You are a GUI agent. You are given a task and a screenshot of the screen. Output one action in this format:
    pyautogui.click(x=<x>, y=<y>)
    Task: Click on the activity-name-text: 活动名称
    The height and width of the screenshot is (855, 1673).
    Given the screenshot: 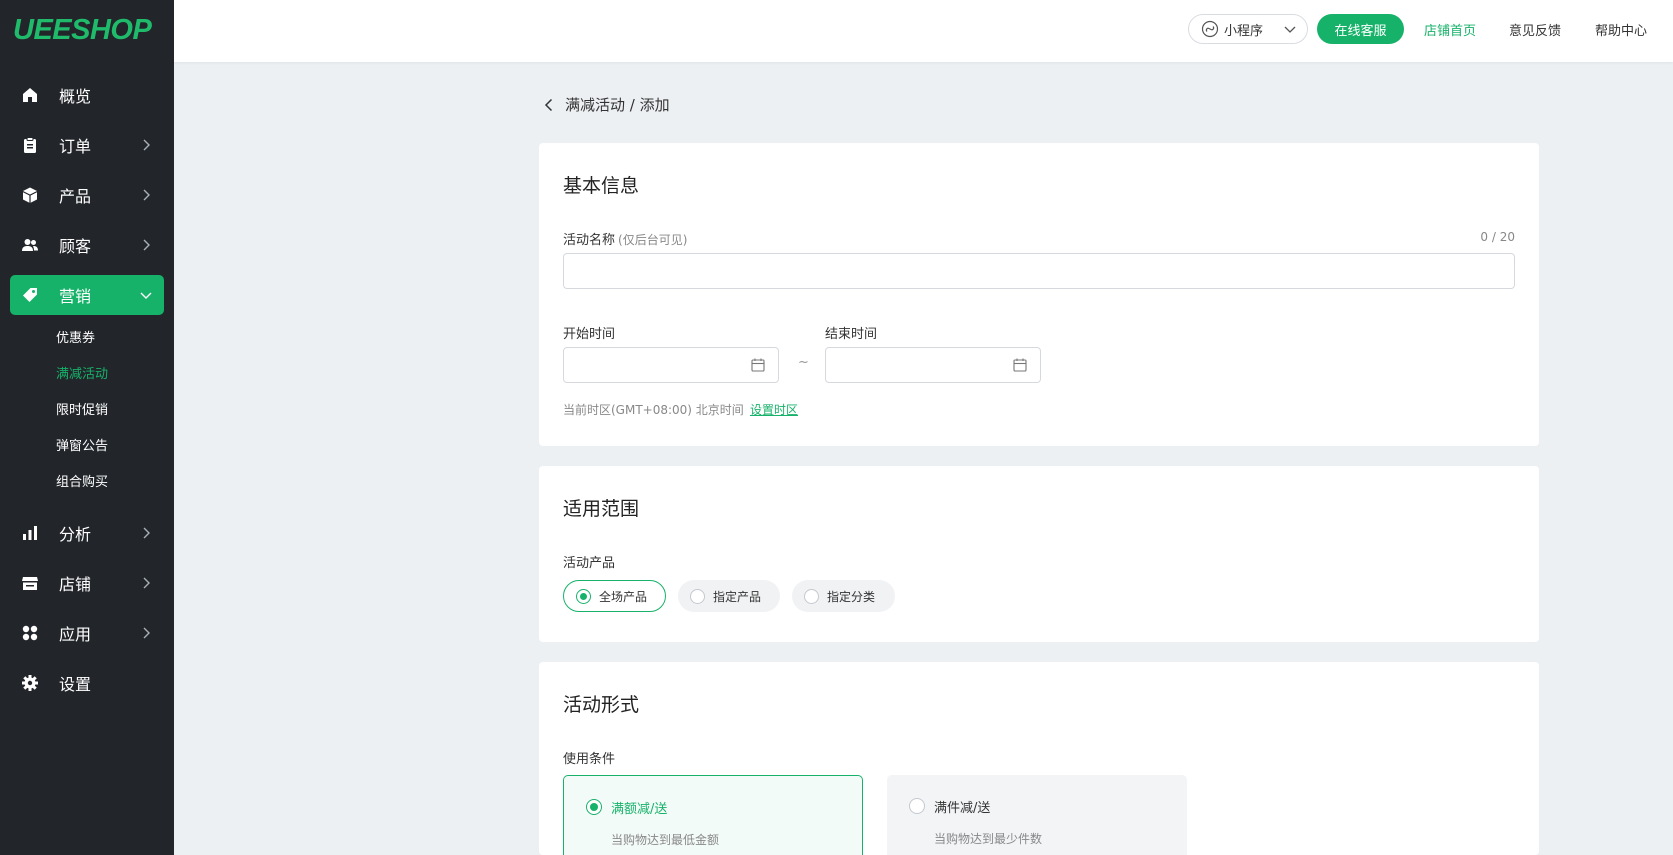 What is the action you would take?
    pyautogui.click(x=589, y=240)
    